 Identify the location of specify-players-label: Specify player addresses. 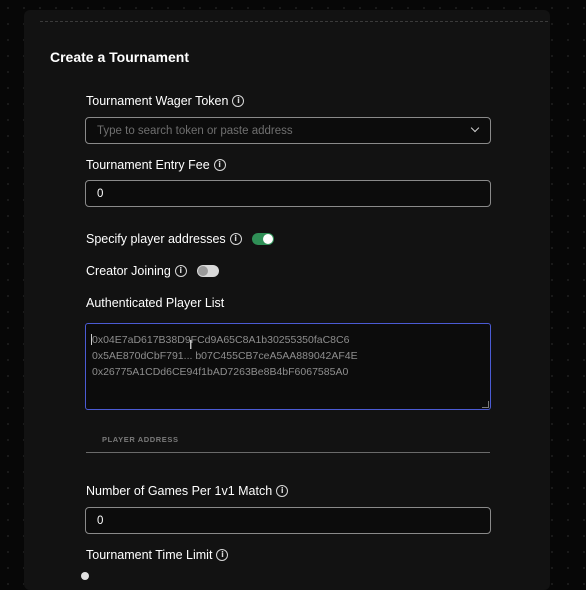
(156, 239).